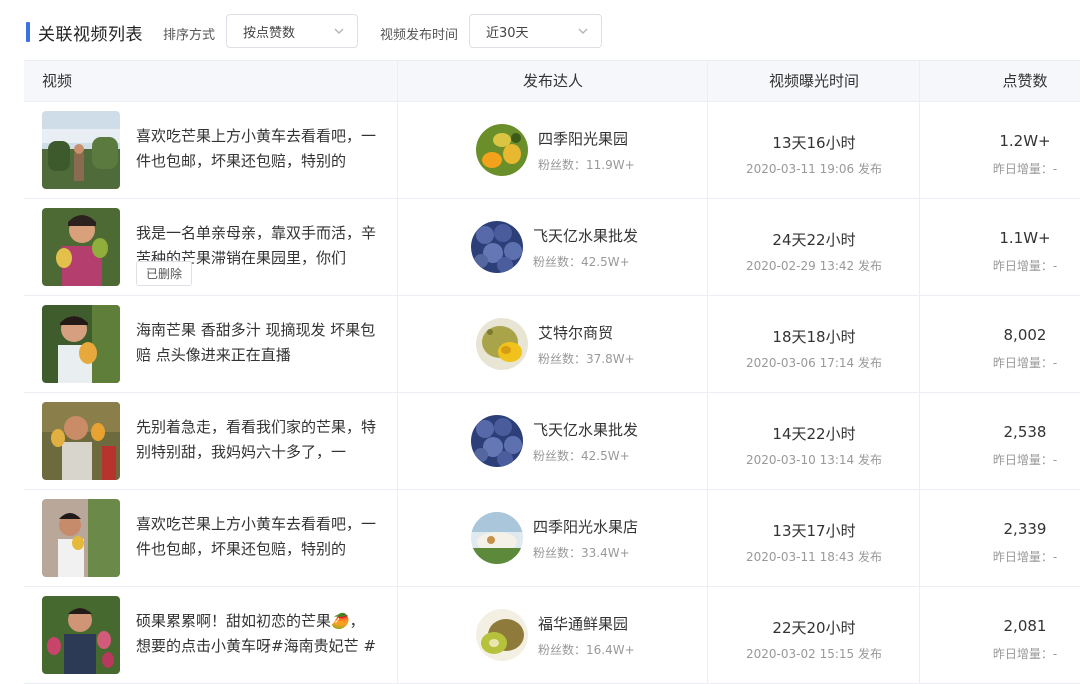 The width and height of the screenshot is (1080, 684). I want to click on video-title: 海南芒果 香甜多汁 现摘现发 坏果包赔 点头像进来正在直播, so click(256, 343).